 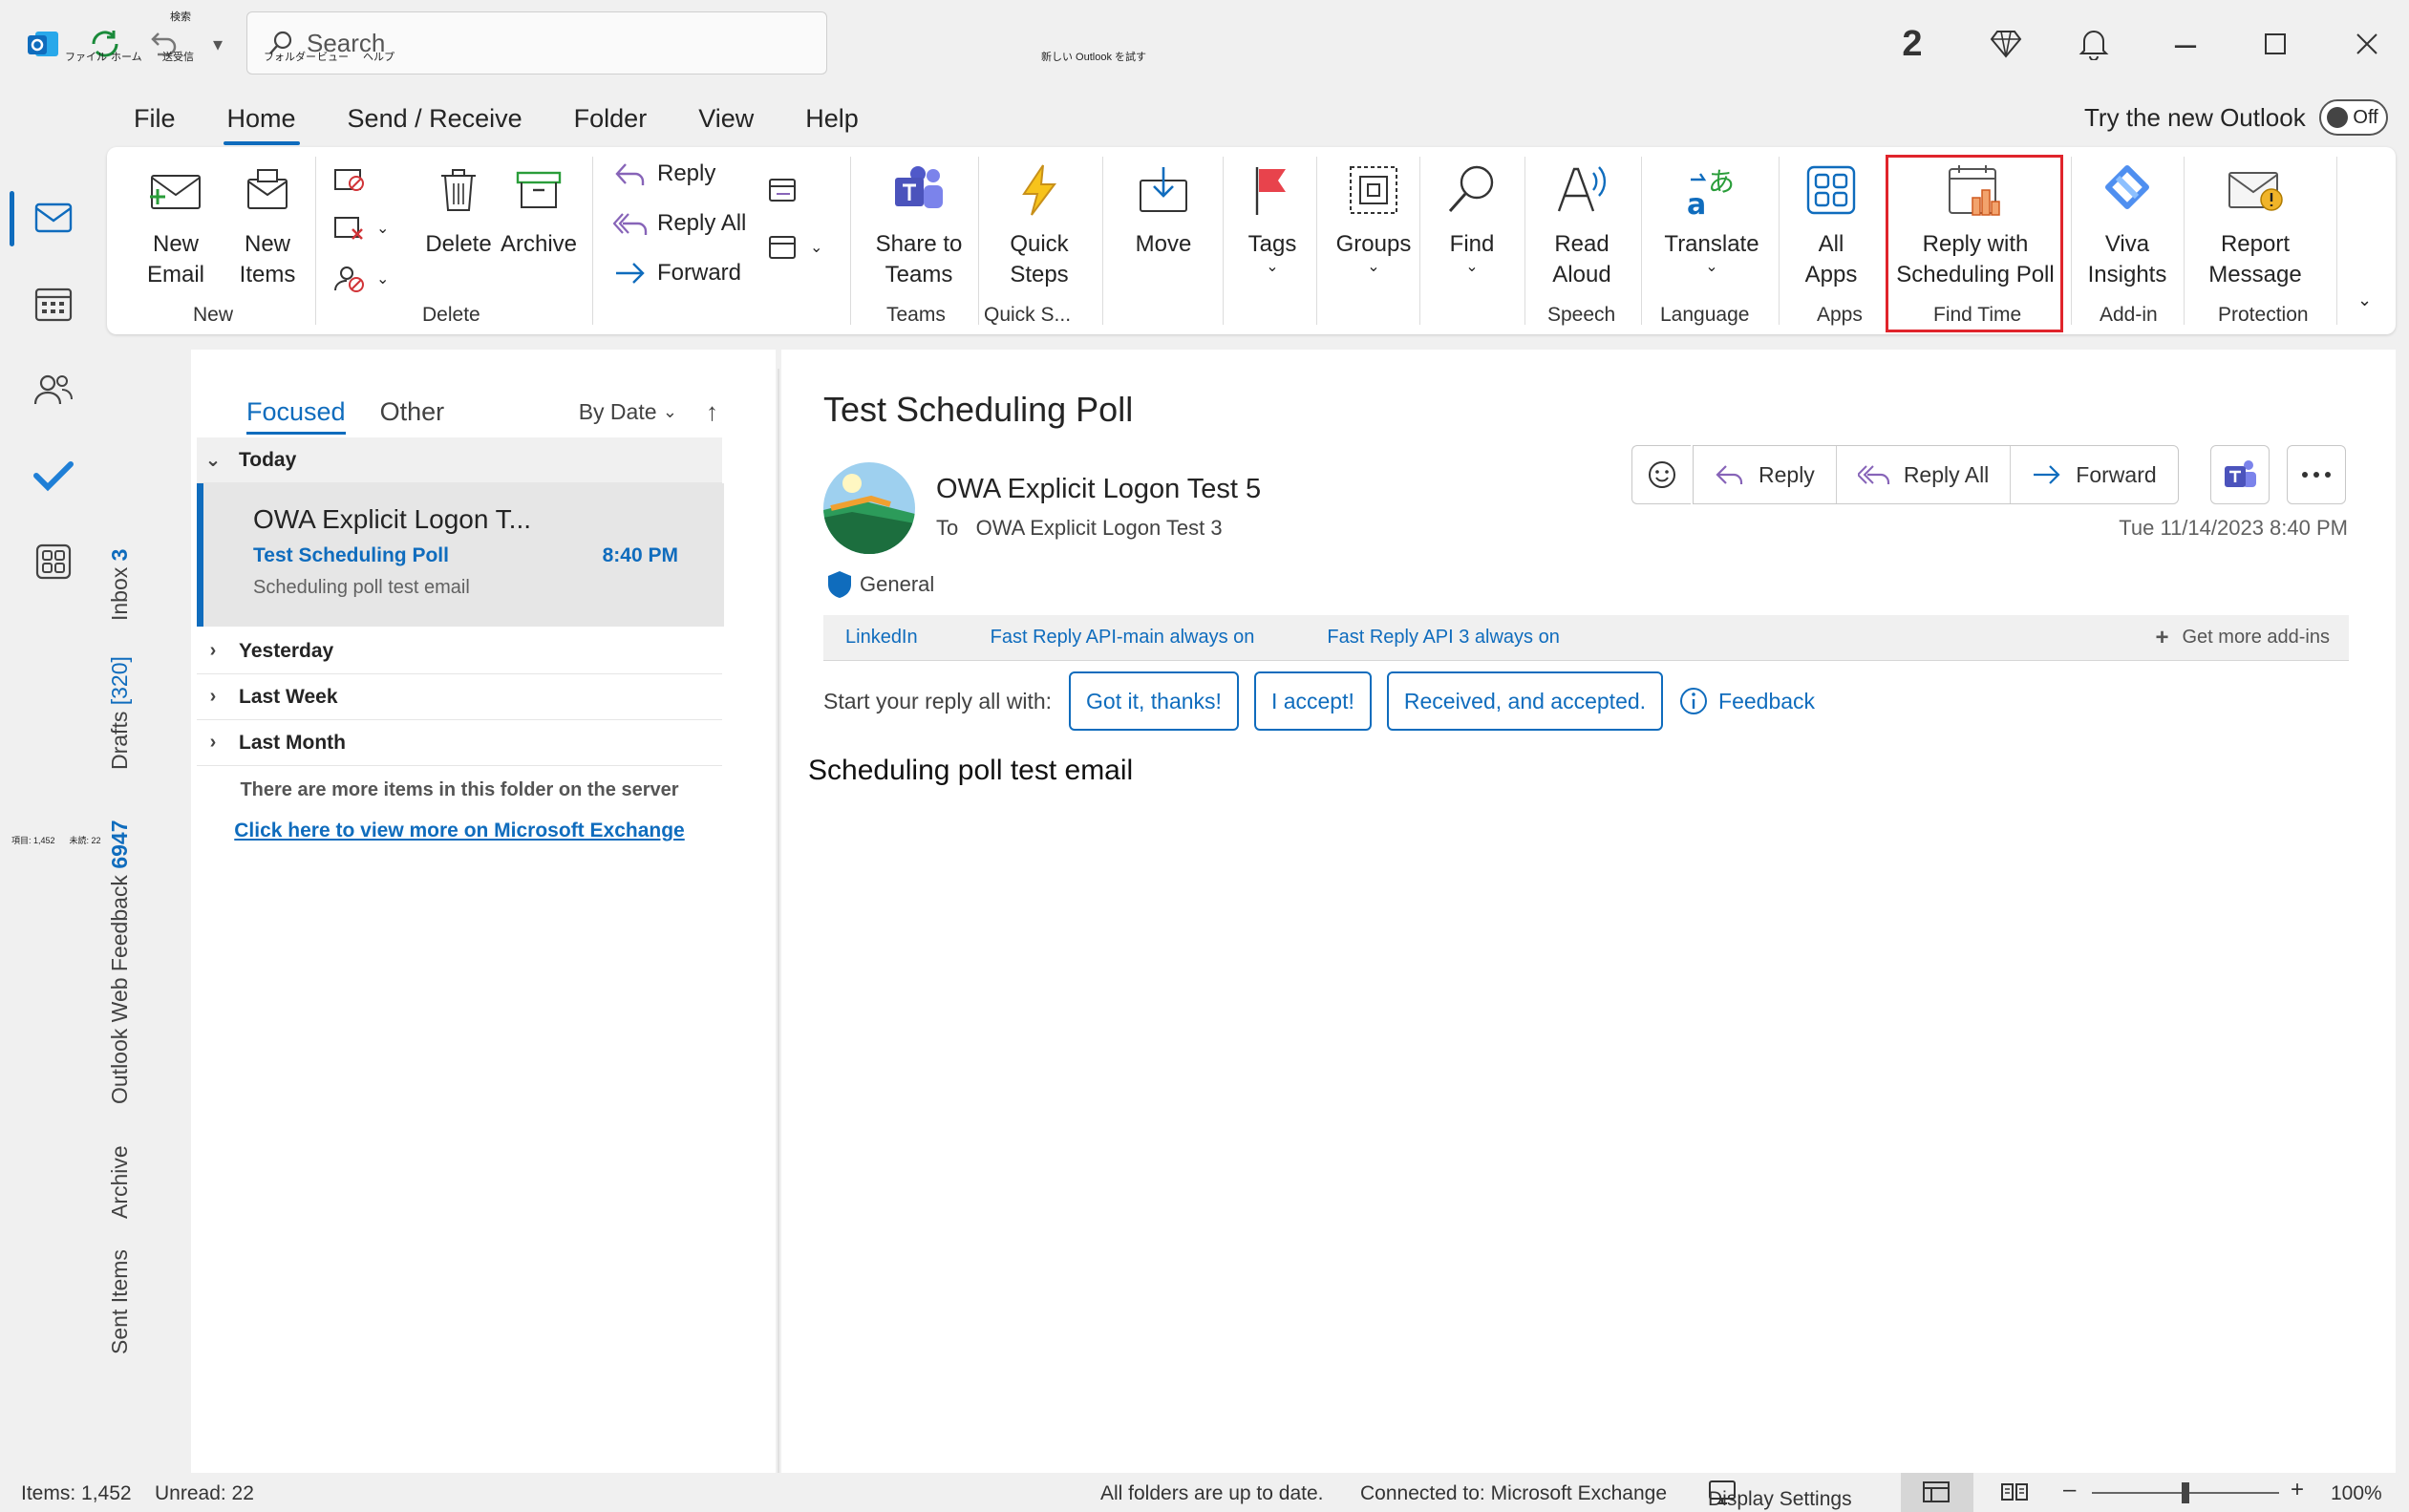 What do you see at coordinates (725, 118) in the screenshot?
I see `tab-view: View` at bounding box center [725, 118].